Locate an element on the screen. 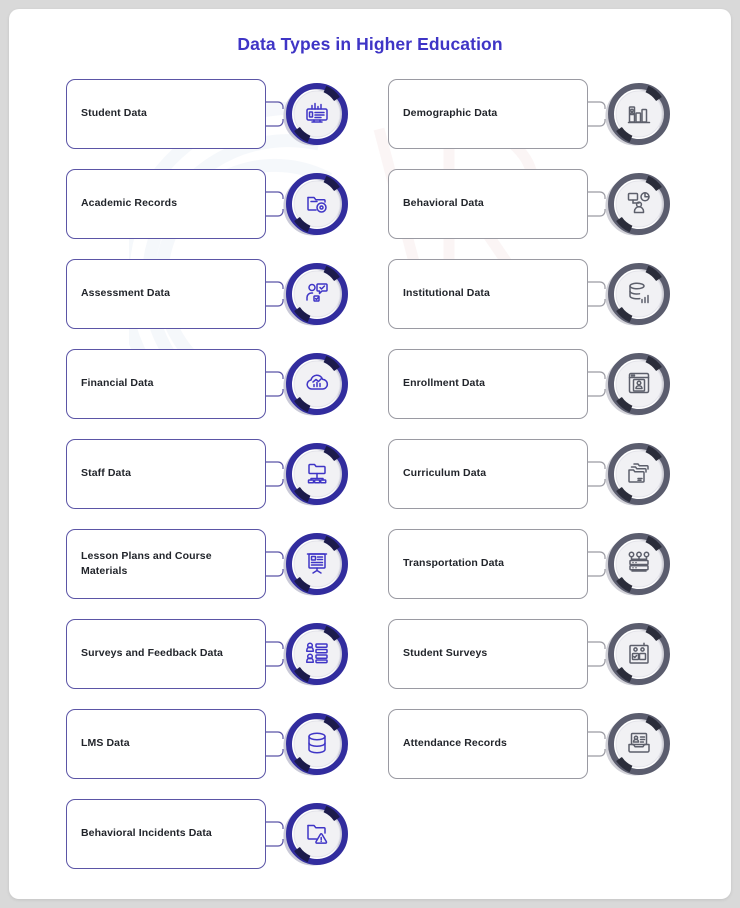 Image resolution: width=740 pixels, height=908 pixels. data-type-card: Surveys and Feedback Data is located at coordinates (166, 654).